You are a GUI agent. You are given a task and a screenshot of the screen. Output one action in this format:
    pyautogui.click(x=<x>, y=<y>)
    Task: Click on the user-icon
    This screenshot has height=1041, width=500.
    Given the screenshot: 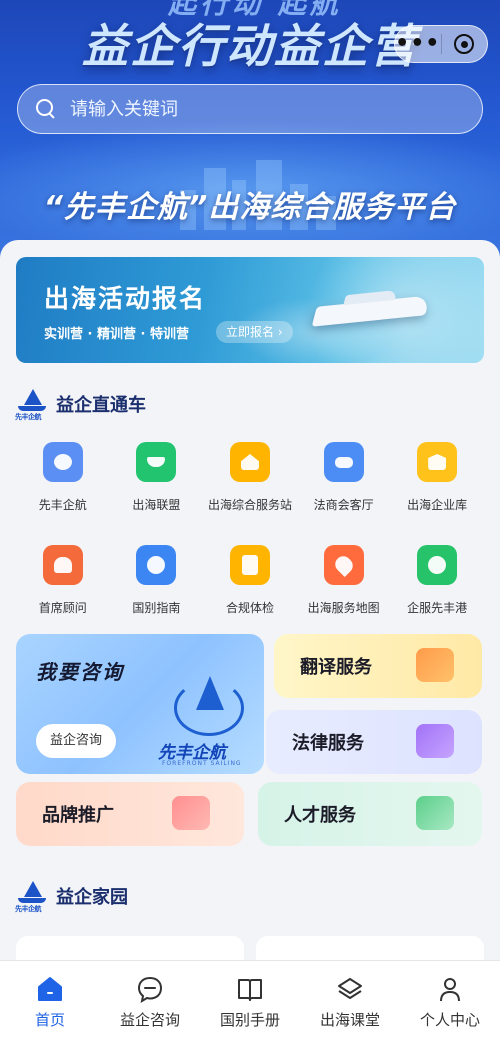 What is the action you would take?
    pyautogui.click(x=450, y=989)
    